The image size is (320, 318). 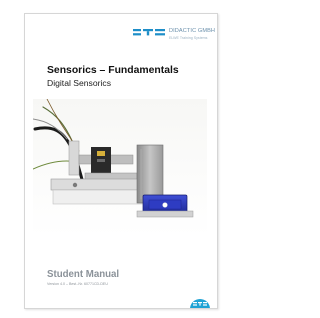 What do you see at coordinates (83, 274) in the screenshot?
I see `manual-title: Student Manual` at bounding box center [83, 274].